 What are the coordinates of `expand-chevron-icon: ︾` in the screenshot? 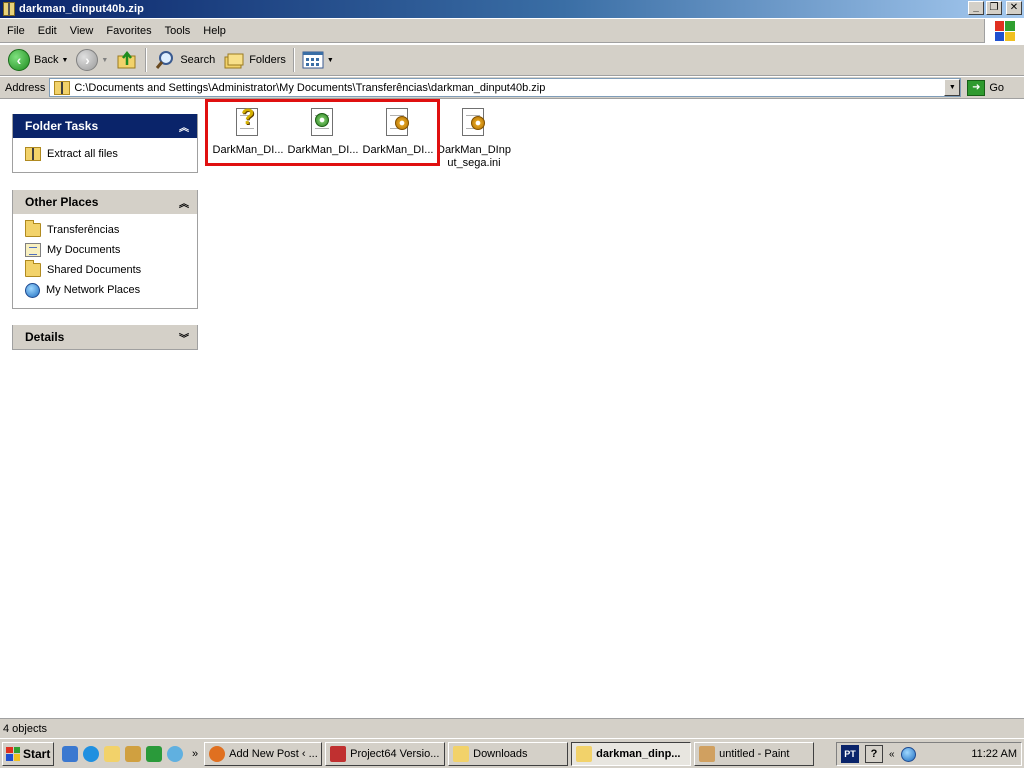 It's located at (184, 337).